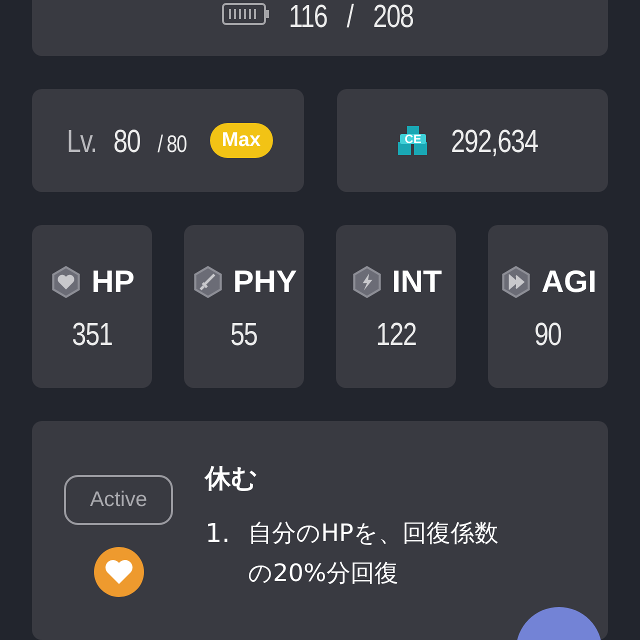 The height and width of the screenshot is (640, 640). I want to click on stat-value: 55, so click(244, 334).